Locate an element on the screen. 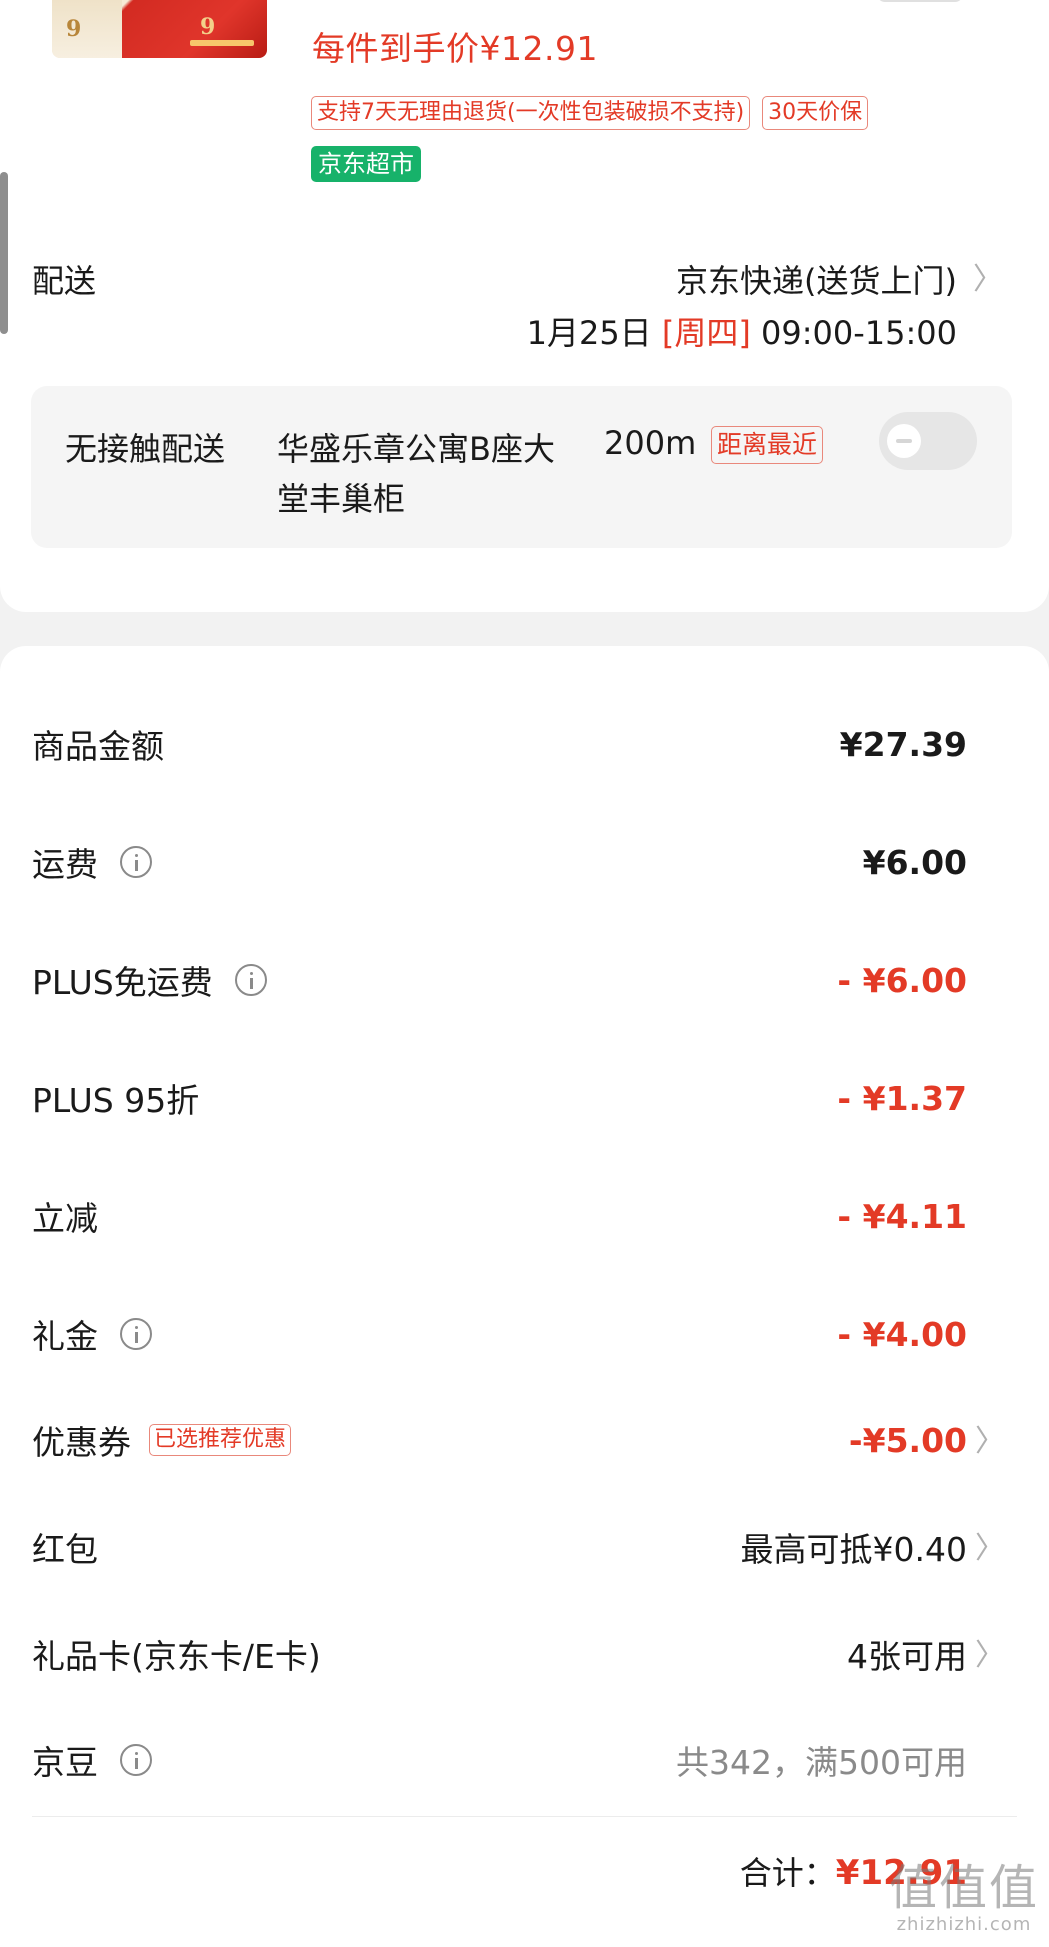  summary-label: 立减 is located at coordinates (65, 1218).